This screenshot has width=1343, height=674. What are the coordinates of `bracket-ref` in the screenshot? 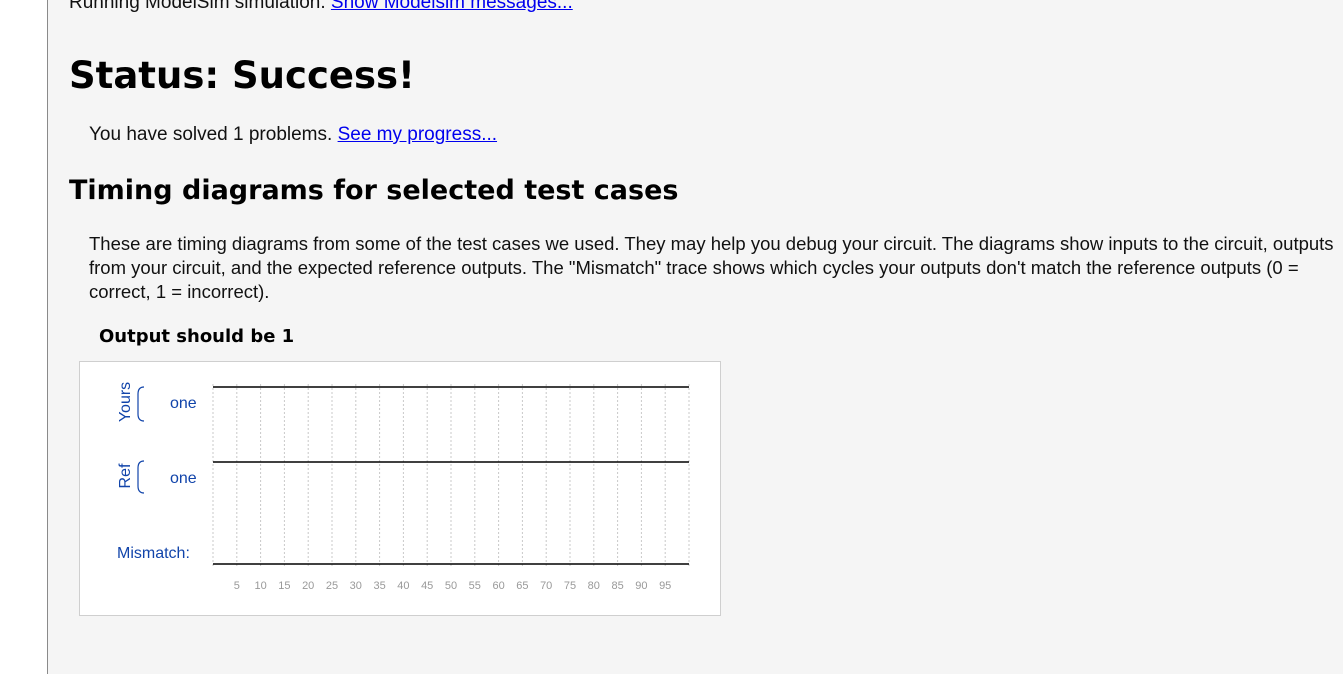 It's located at (141, 477).